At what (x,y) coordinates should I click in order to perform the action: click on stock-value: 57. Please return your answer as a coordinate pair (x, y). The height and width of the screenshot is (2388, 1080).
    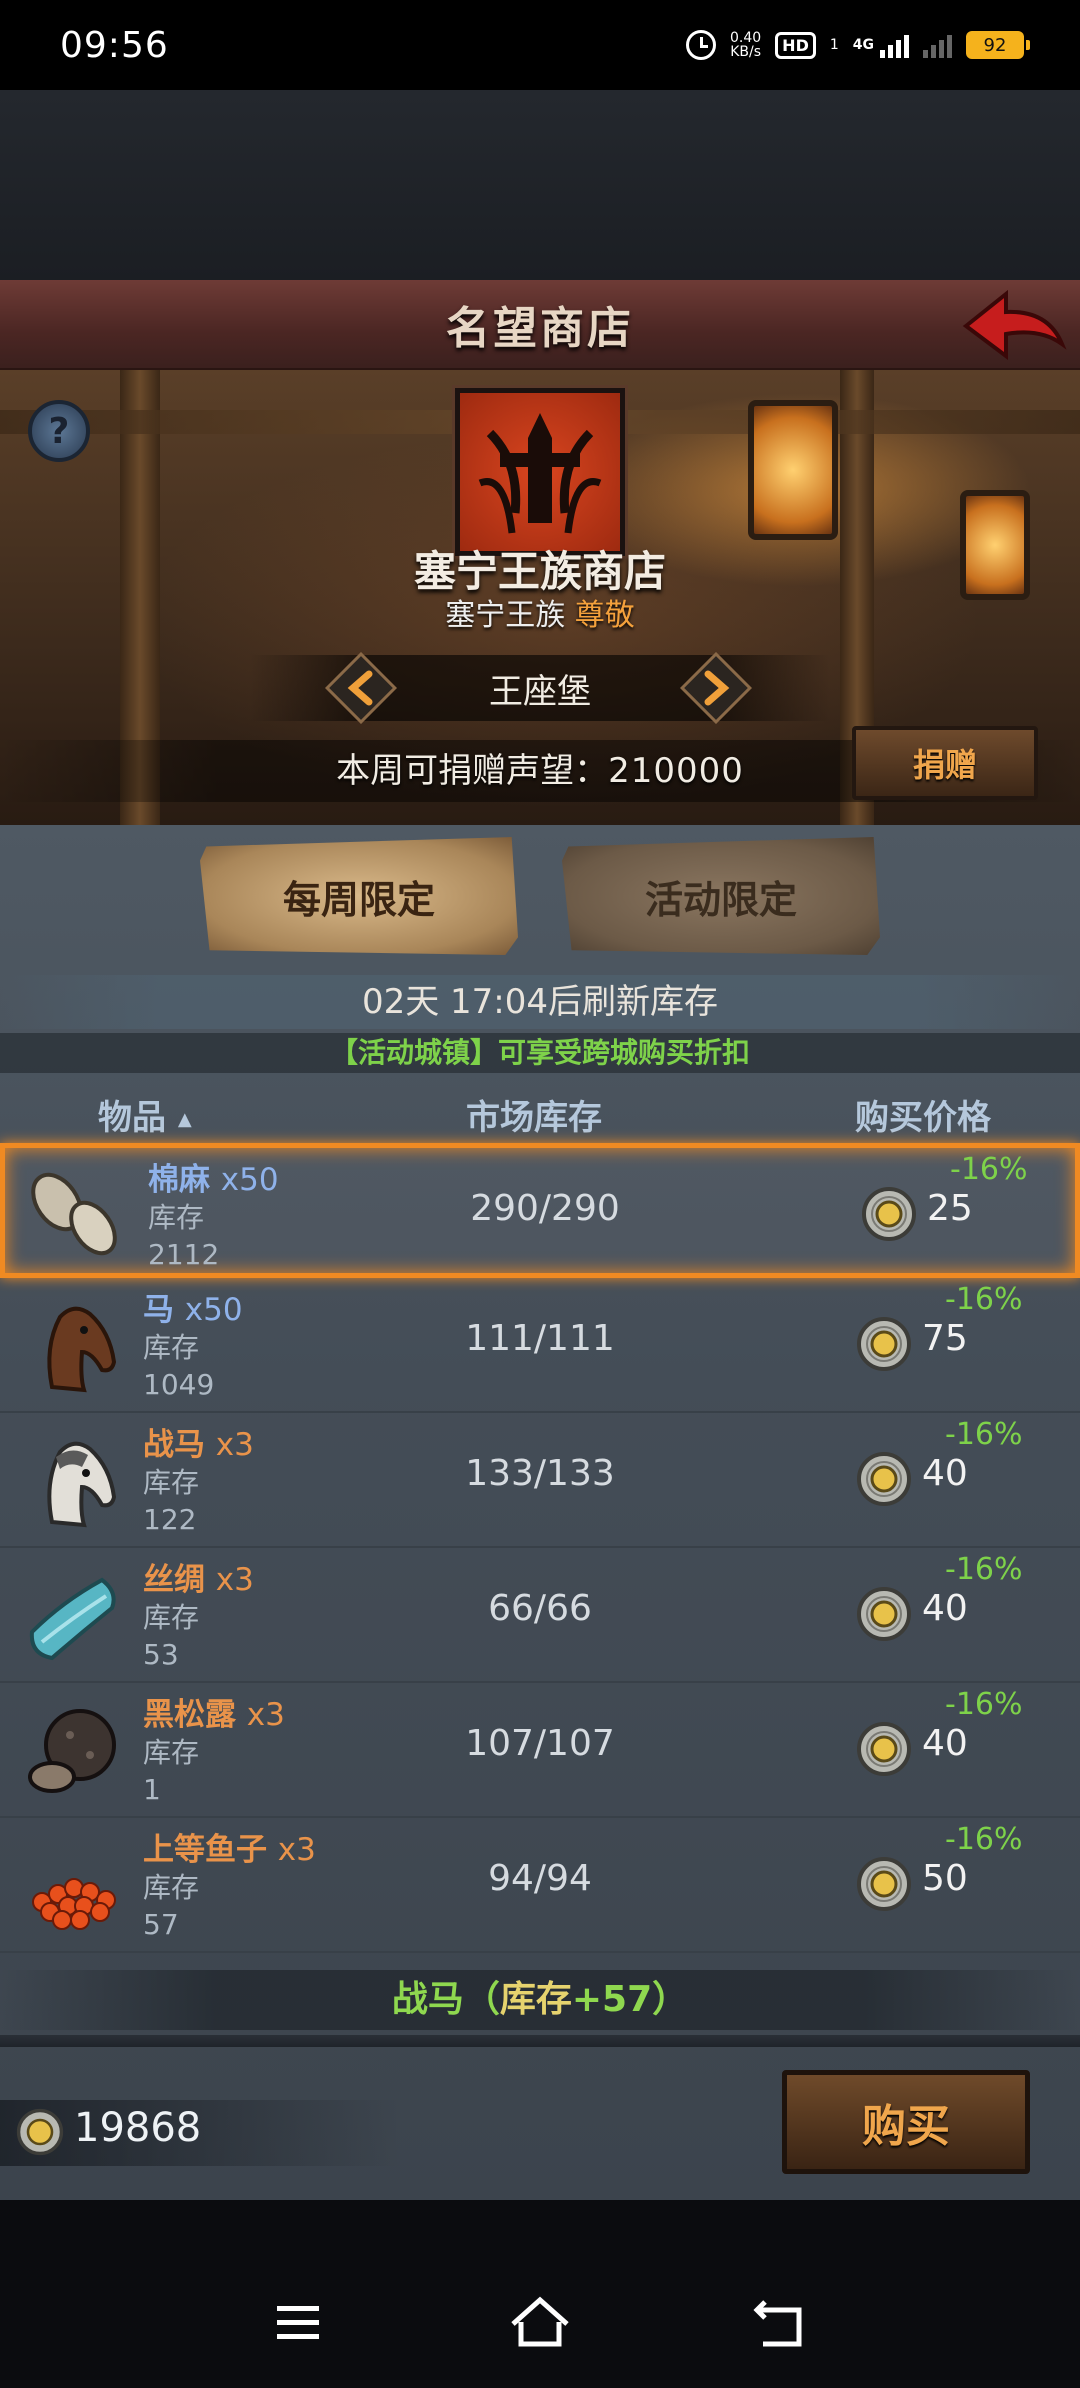
    Looking at the image, I should click on (161, 1924).